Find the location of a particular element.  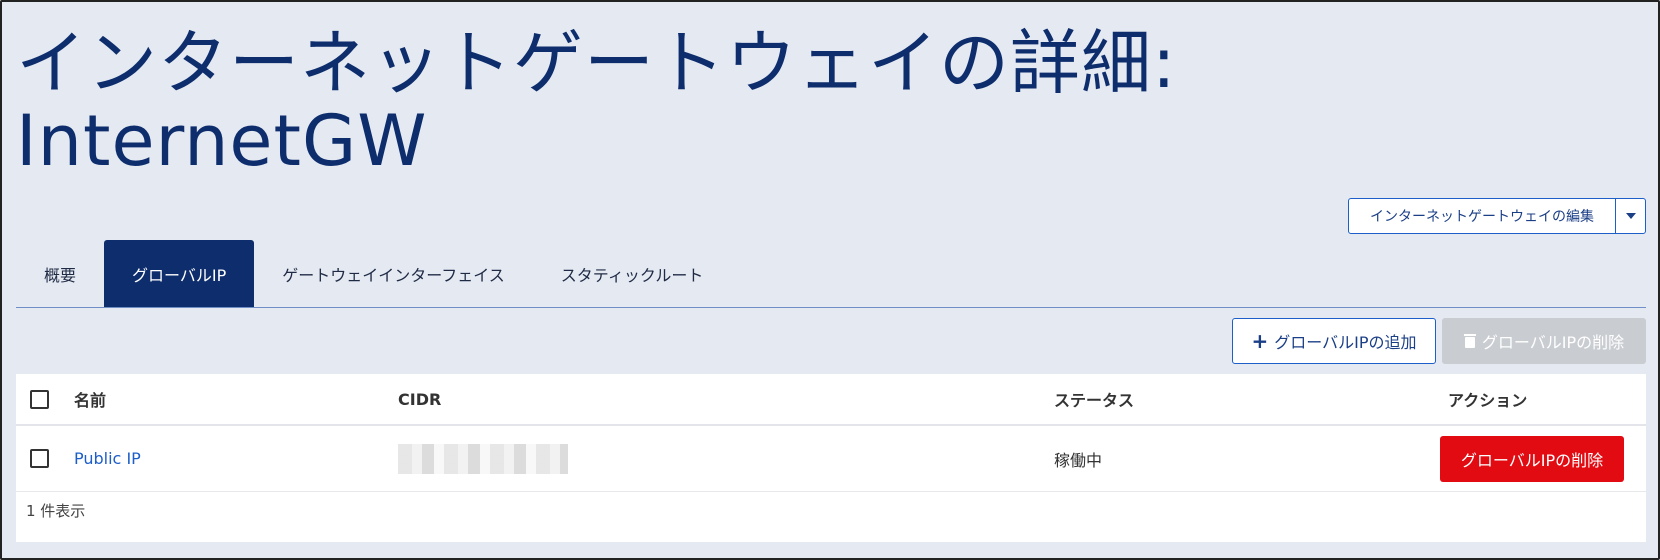

edit-dropdown-toggle is located at coordinates (1630, 216).